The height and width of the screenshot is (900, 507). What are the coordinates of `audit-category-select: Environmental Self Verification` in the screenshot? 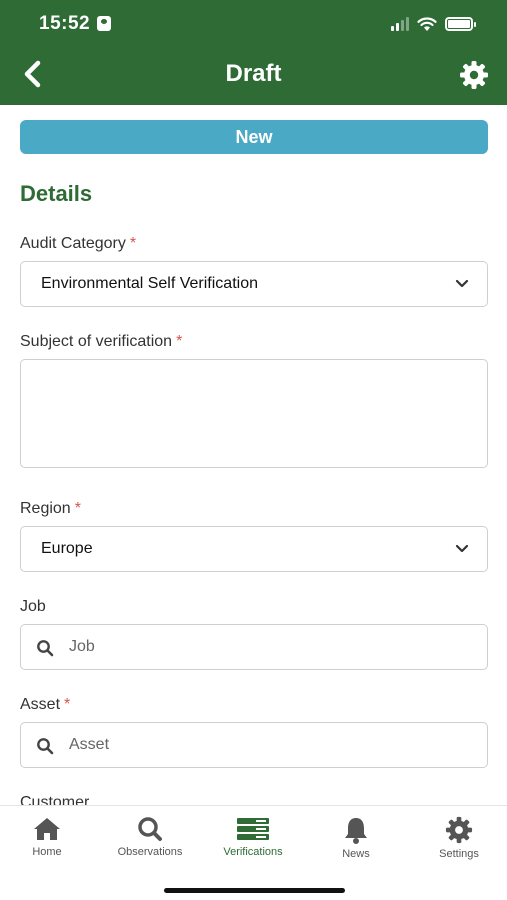 It's located at (254, 284).